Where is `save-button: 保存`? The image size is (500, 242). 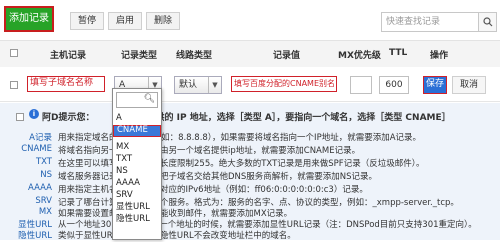
save-button: 保存 is located at coordinates (435, 85).